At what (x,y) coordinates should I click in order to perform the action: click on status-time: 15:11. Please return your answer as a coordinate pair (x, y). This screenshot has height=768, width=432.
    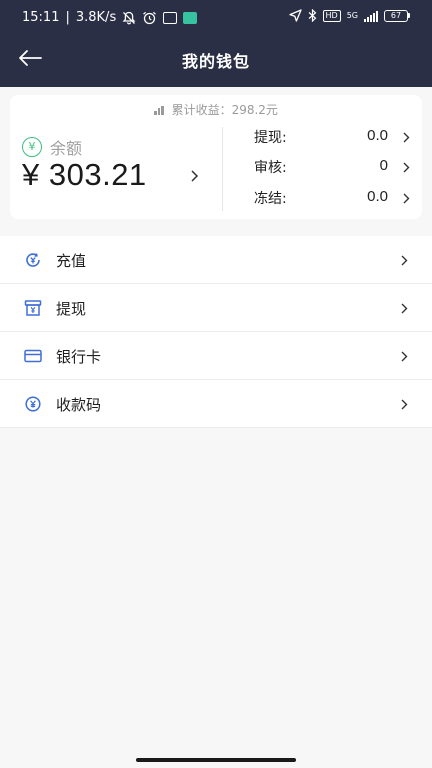
    Looking at the image, I should click on (41, 17).